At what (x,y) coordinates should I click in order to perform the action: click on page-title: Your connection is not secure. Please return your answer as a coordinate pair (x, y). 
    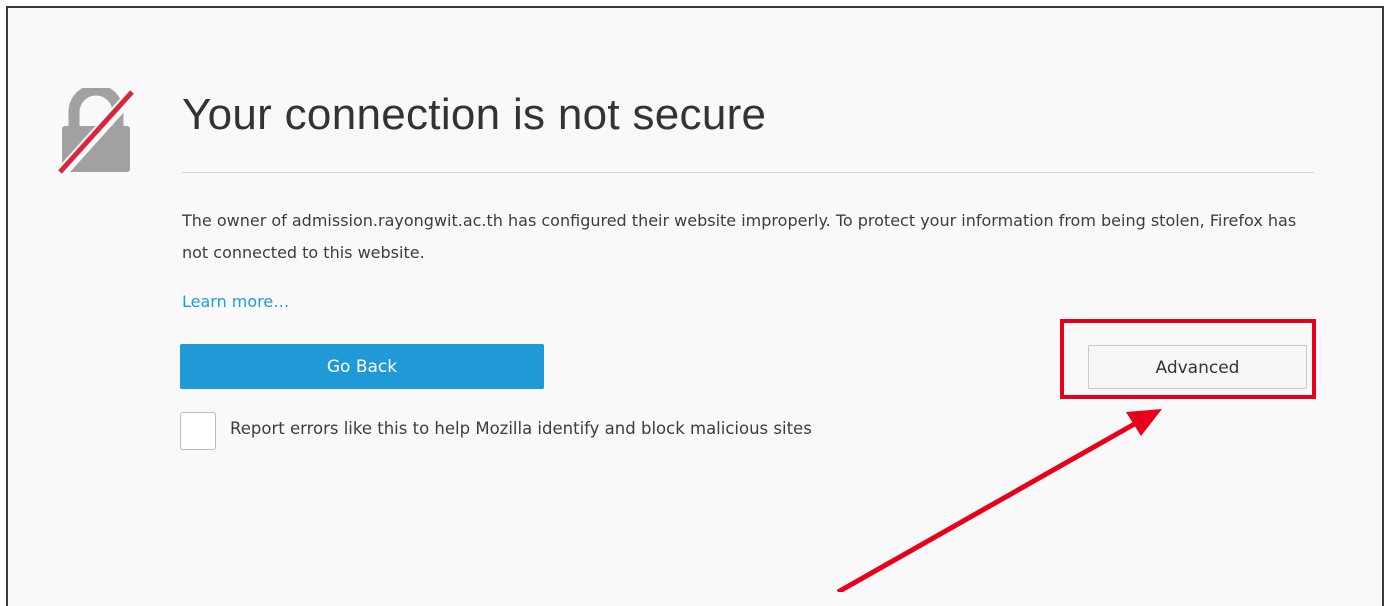
    Looking at the image, I should click on (474, 114).